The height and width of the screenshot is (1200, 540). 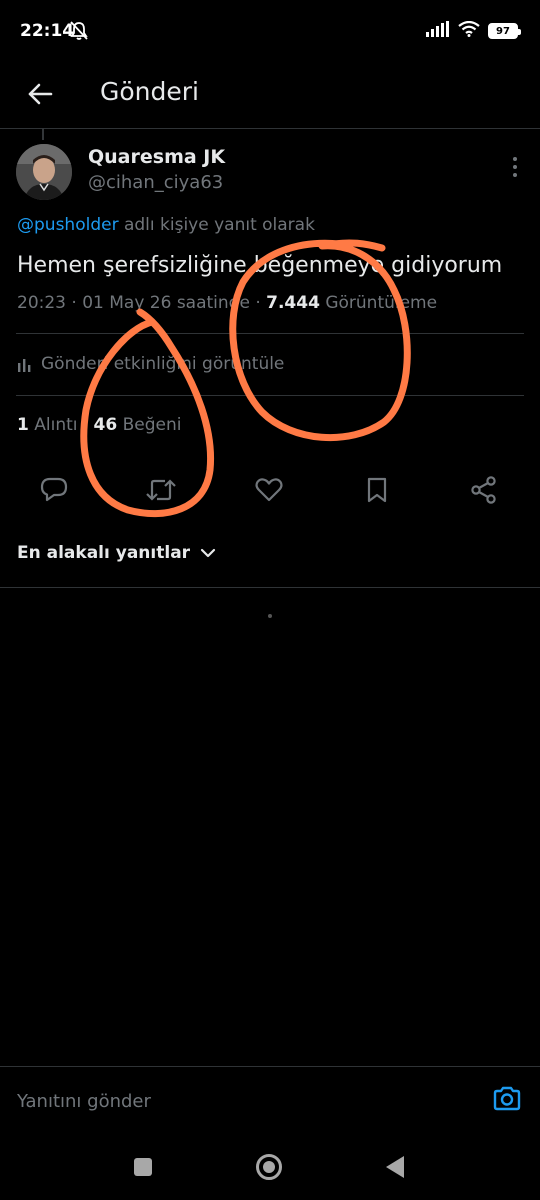 I want to click on signal-icon, so click(x=438, y=31).